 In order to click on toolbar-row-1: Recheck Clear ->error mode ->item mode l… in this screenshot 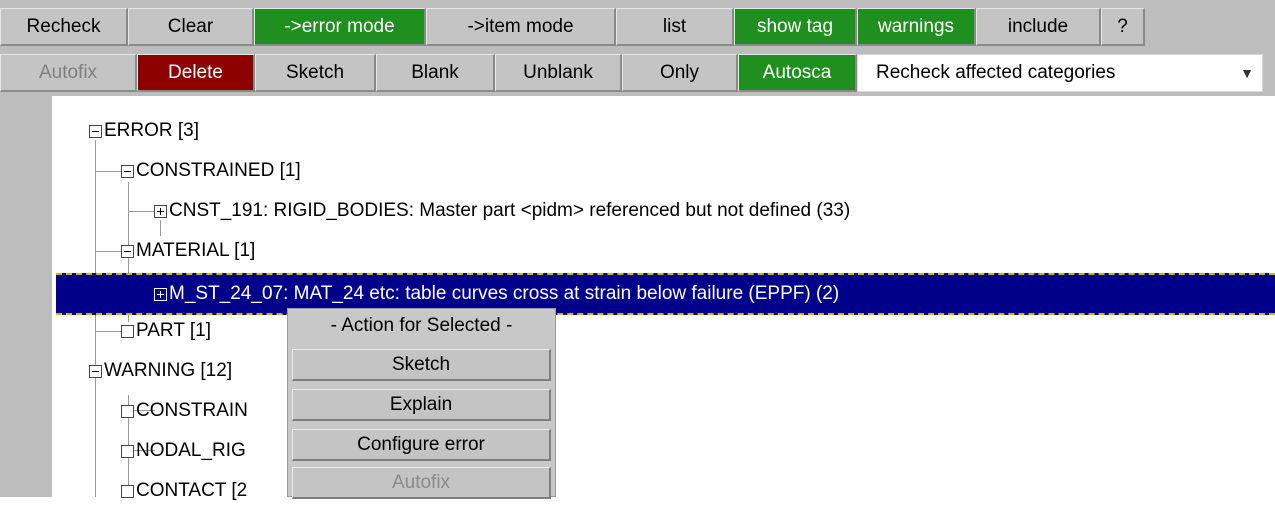, I will do `click(572, 27)`.